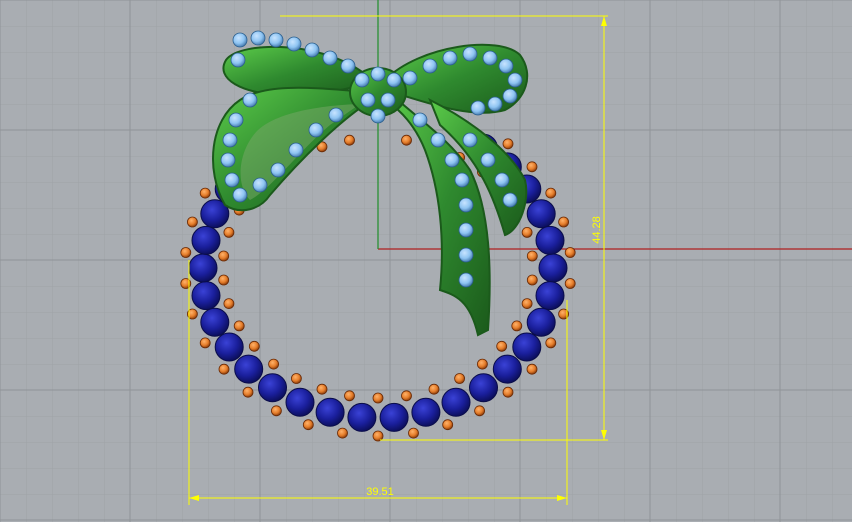  I want to click on dimension-height-label: 44.28, so click(597, 230).